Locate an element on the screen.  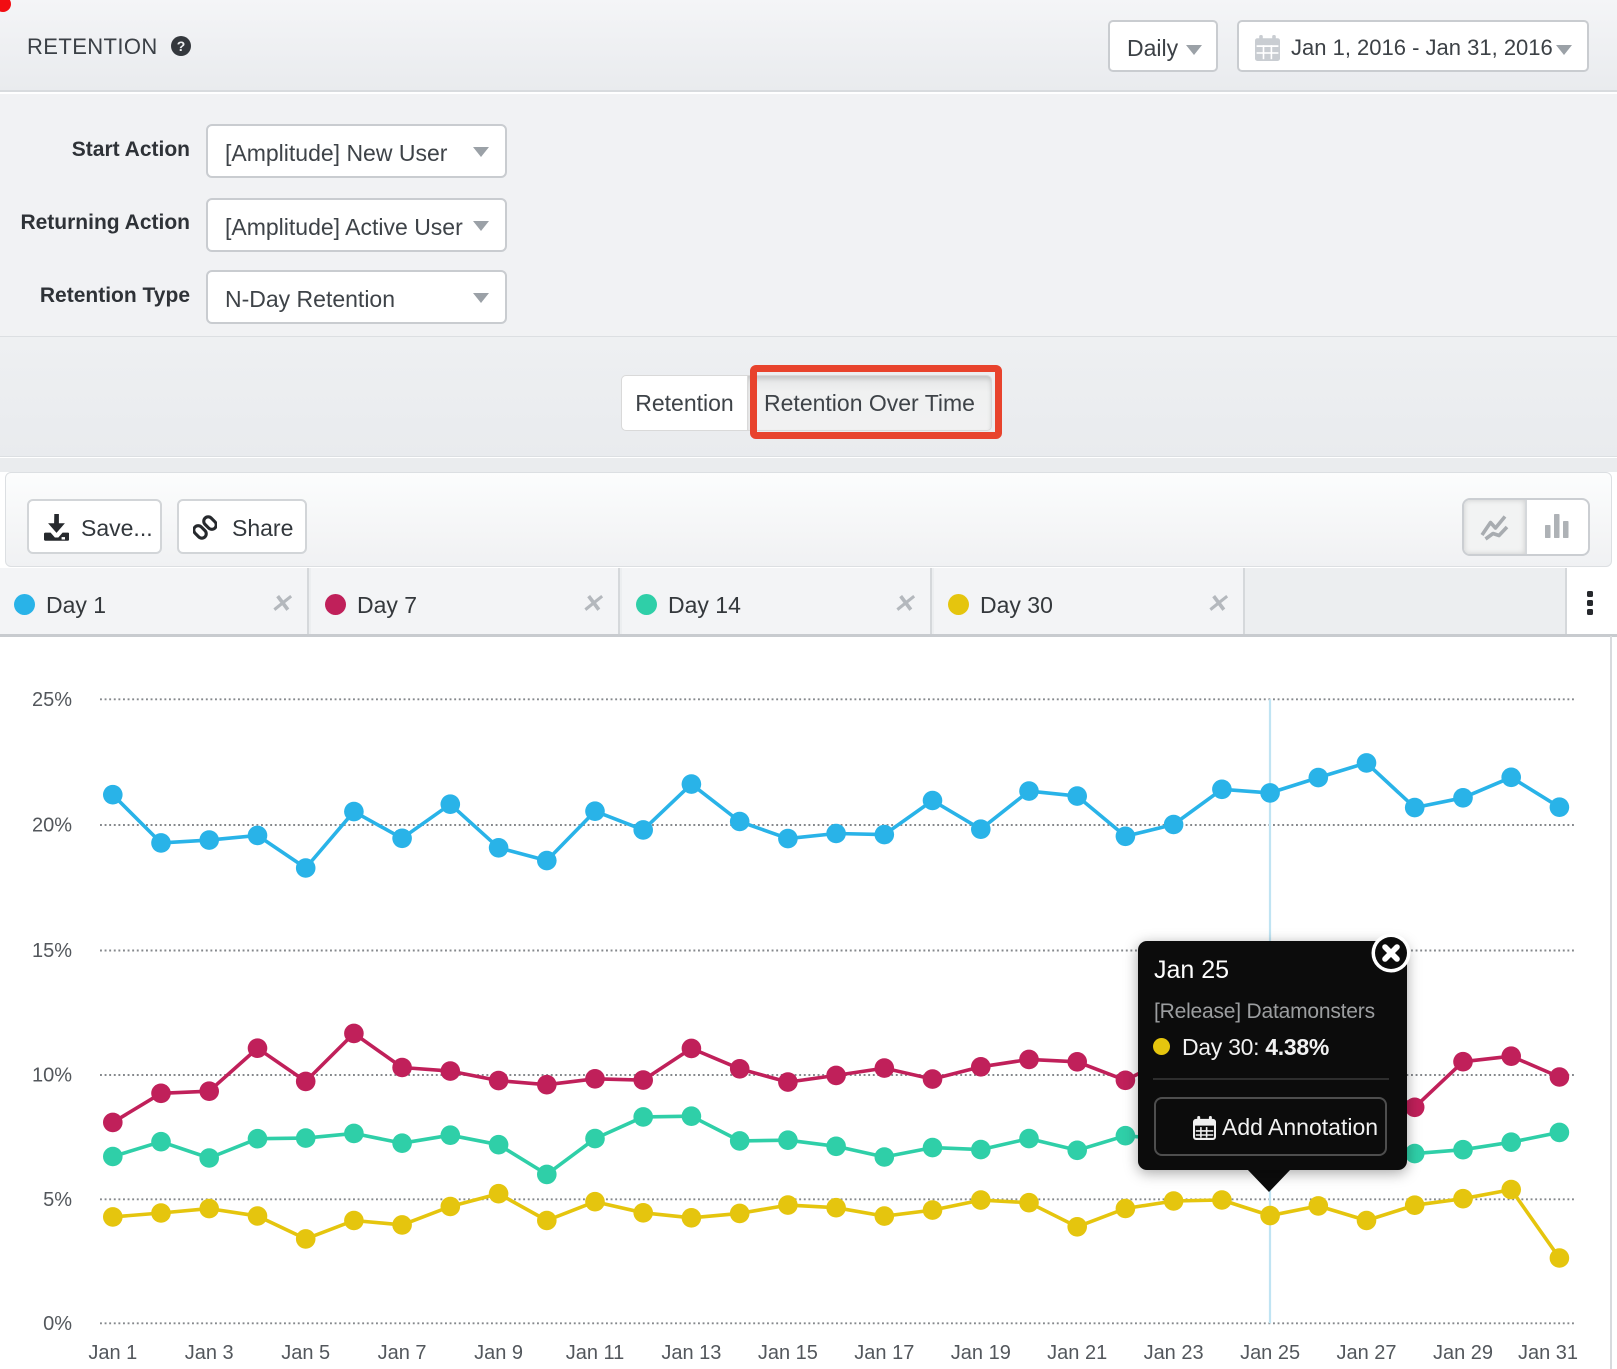
svg-text: Jan 17 is located at coordinates (884, 1353).